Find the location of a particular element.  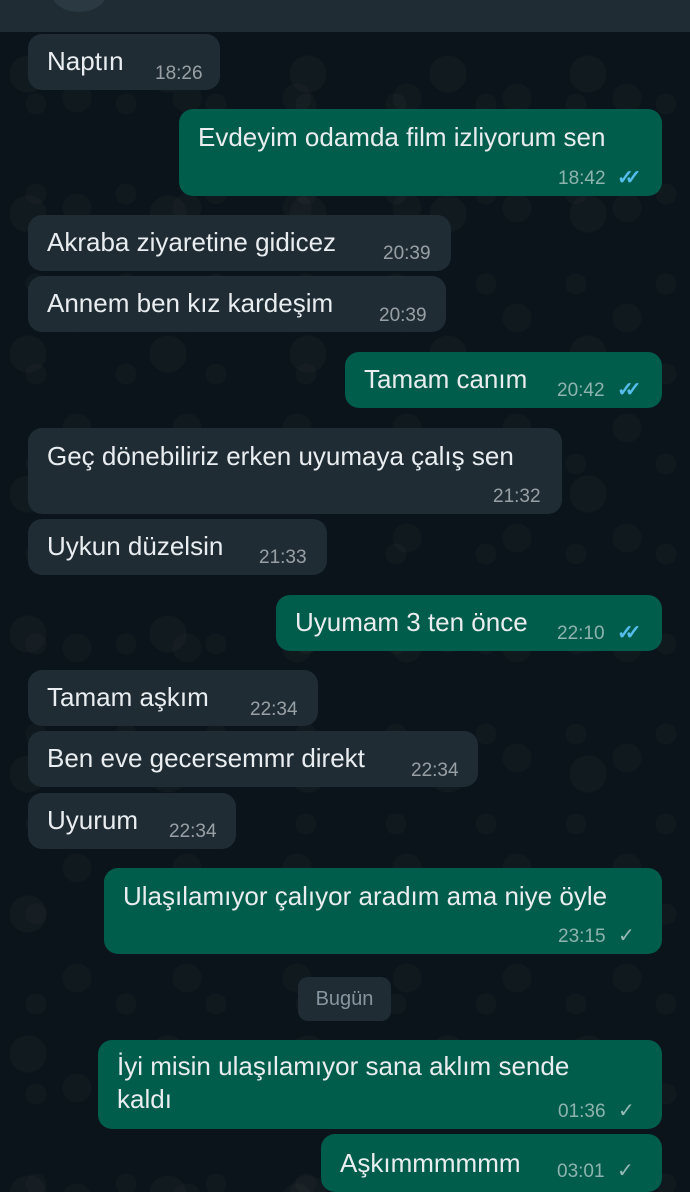

message-text: Uyurum is located at coordinates (93, 820).